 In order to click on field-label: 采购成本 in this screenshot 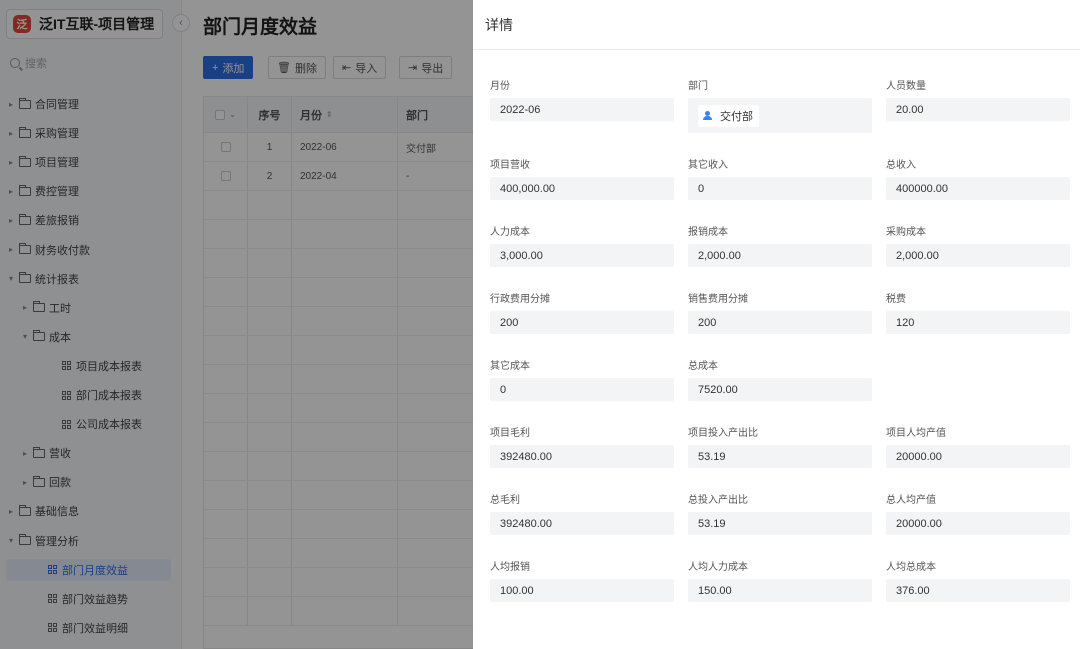, I will do `click(906, 232)`.